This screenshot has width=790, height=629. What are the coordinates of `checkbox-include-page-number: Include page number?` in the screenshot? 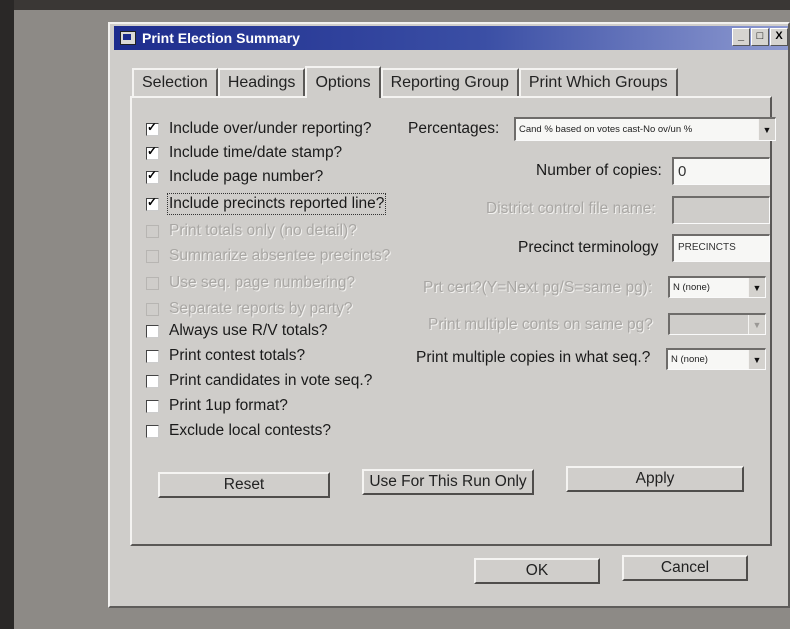 It's located at (234, 177).